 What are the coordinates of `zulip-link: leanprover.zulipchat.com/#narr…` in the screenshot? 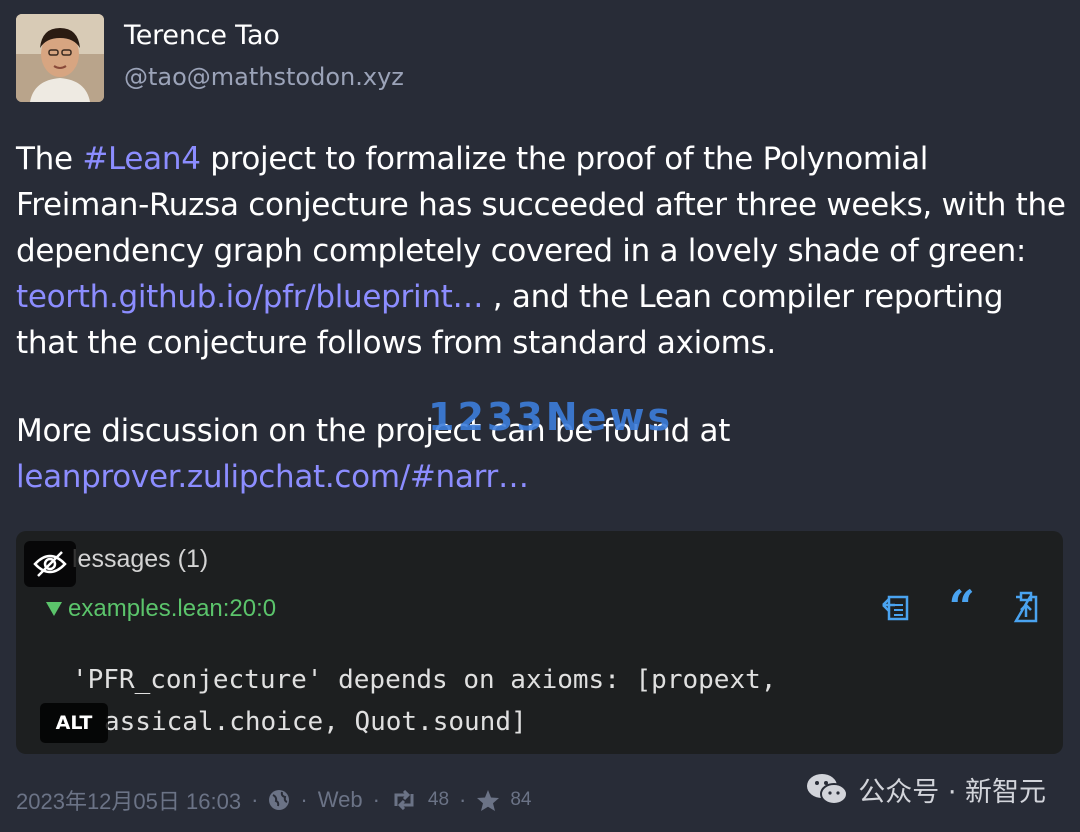 It's located at (272, 477).